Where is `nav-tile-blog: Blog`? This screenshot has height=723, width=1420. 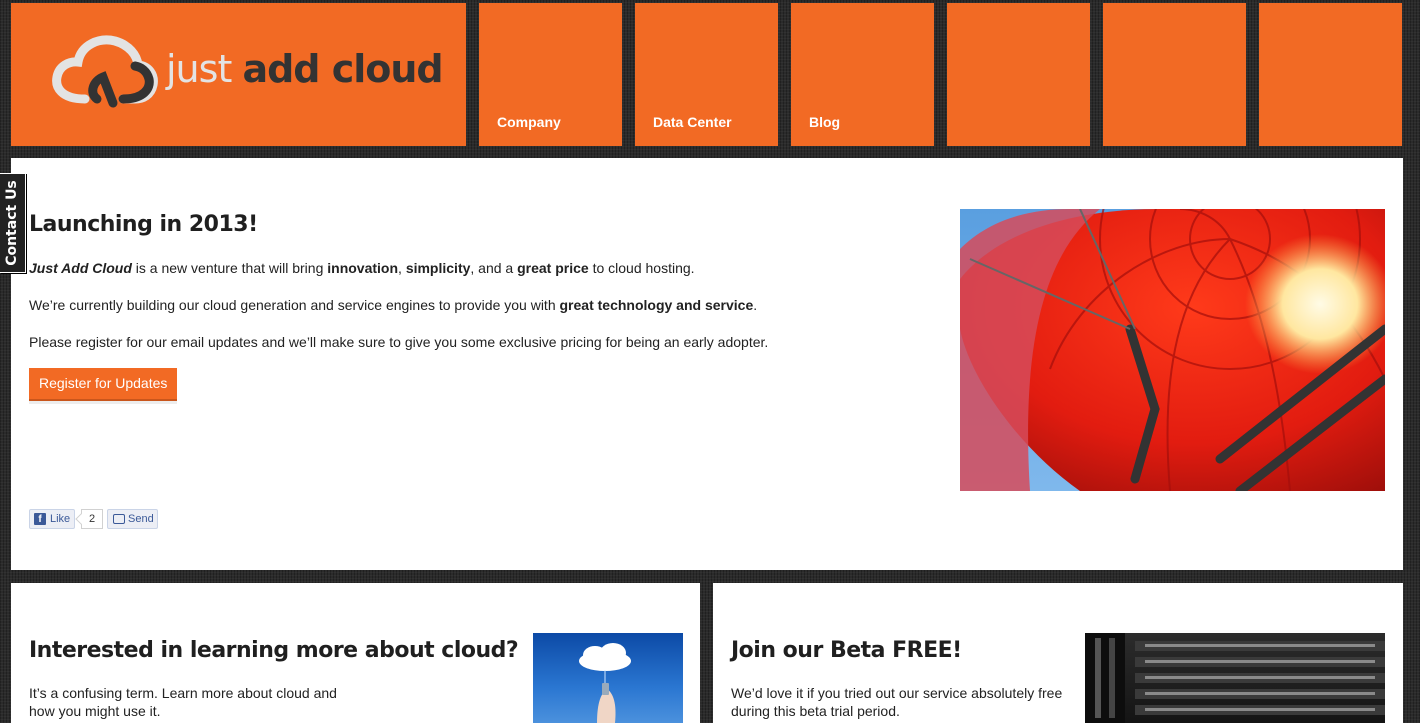 nav-tile-blog: Blog is located at coordinates (862, 74).